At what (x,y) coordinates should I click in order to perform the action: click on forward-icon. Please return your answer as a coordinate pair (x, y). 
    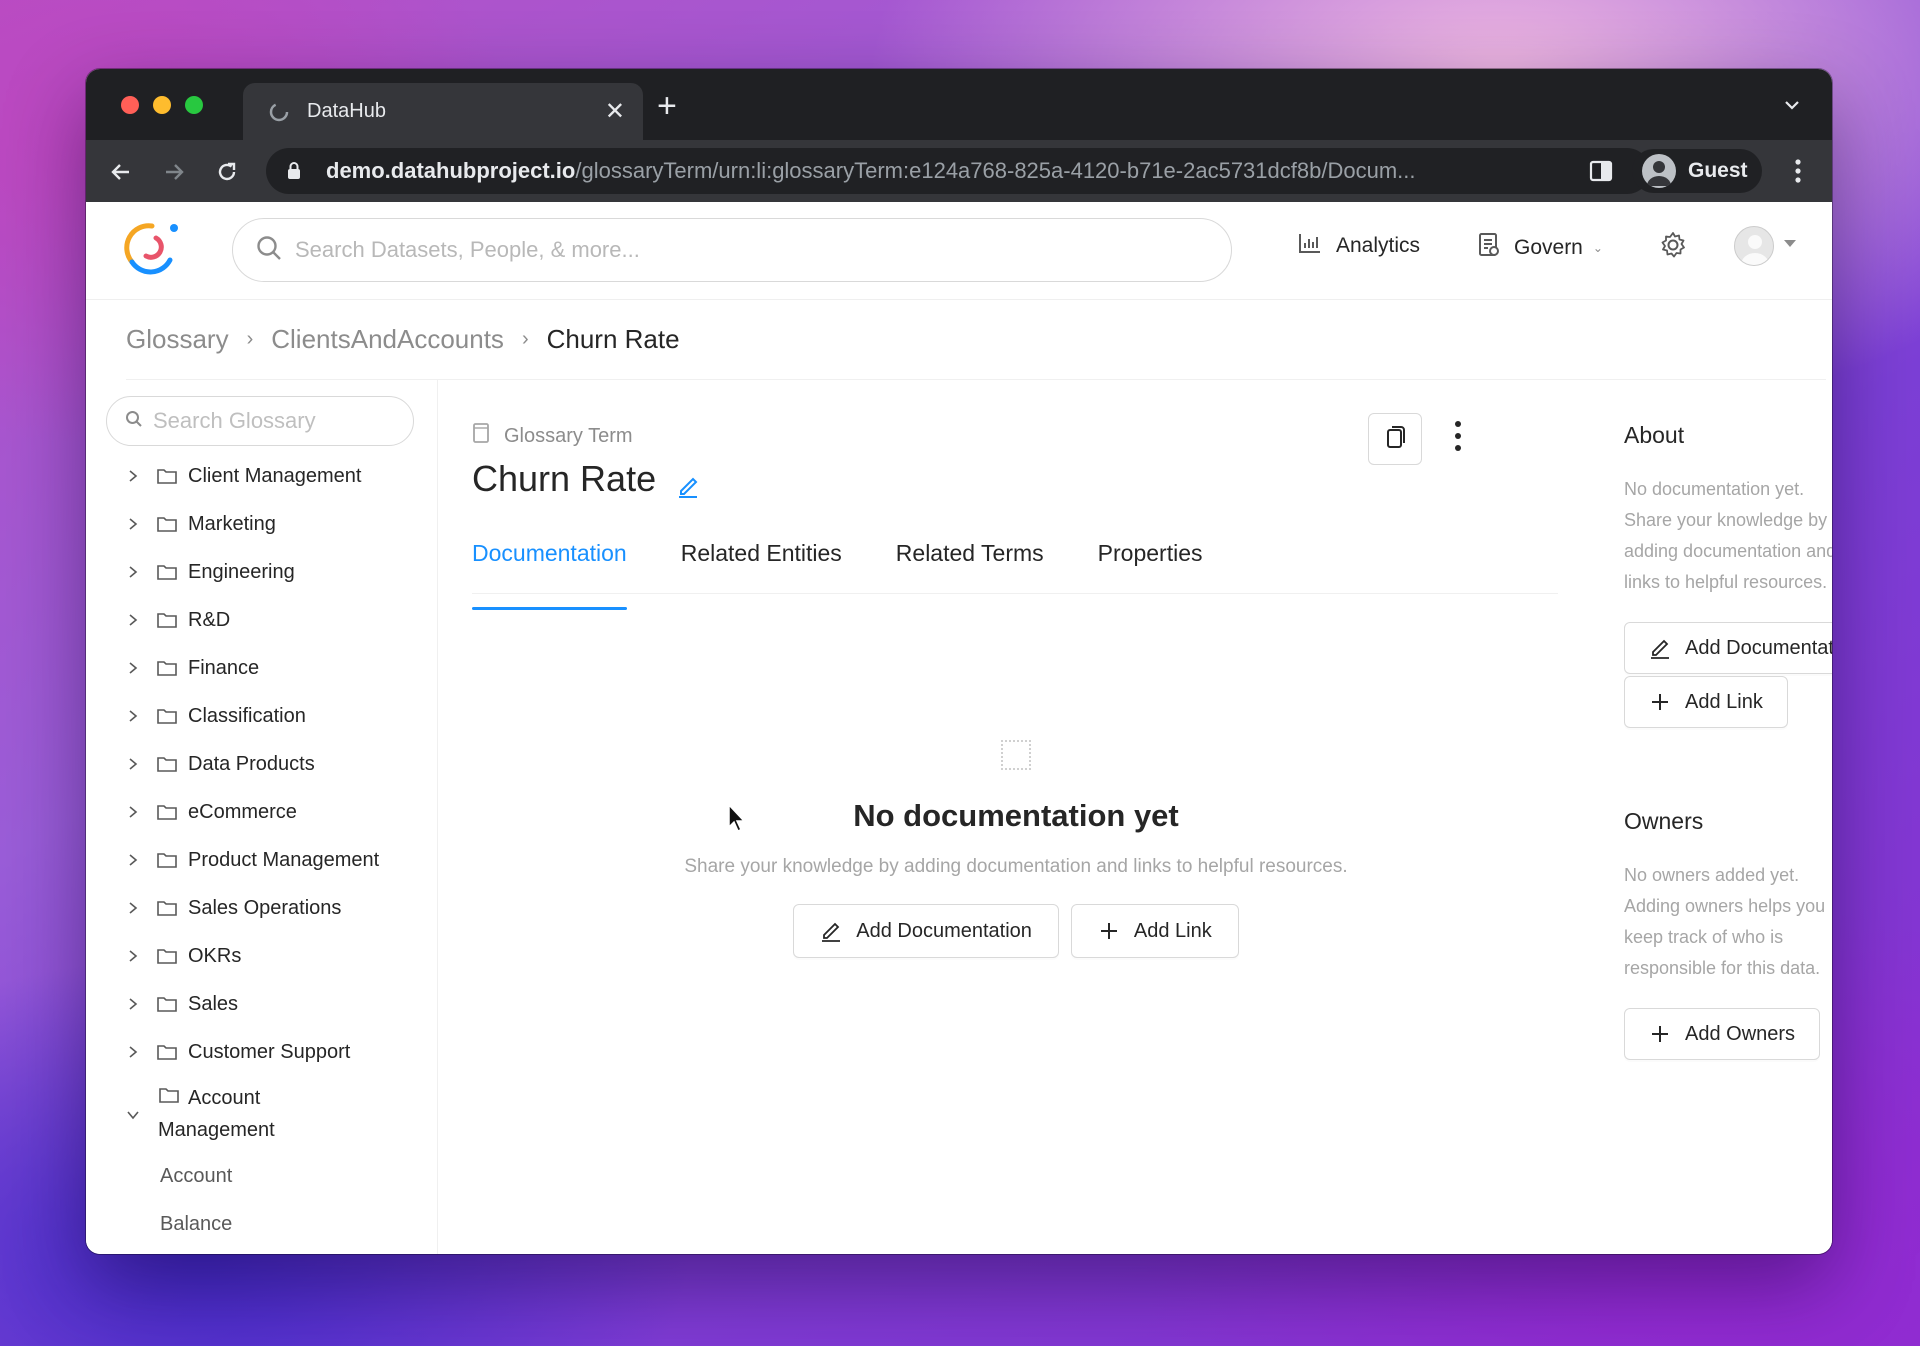
    Looking at the image, I should click on (174, 172).